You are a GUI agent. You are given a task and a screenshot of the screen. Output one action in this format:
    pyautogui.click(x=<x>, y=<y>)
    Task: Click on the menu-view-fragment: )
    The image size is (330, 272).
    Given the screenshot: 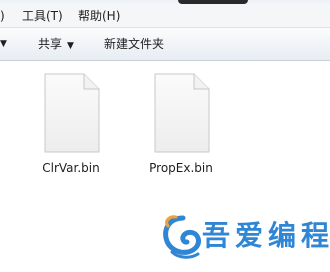 What is the action you would take?
    pyautogui.click(x=2, y=16)
    